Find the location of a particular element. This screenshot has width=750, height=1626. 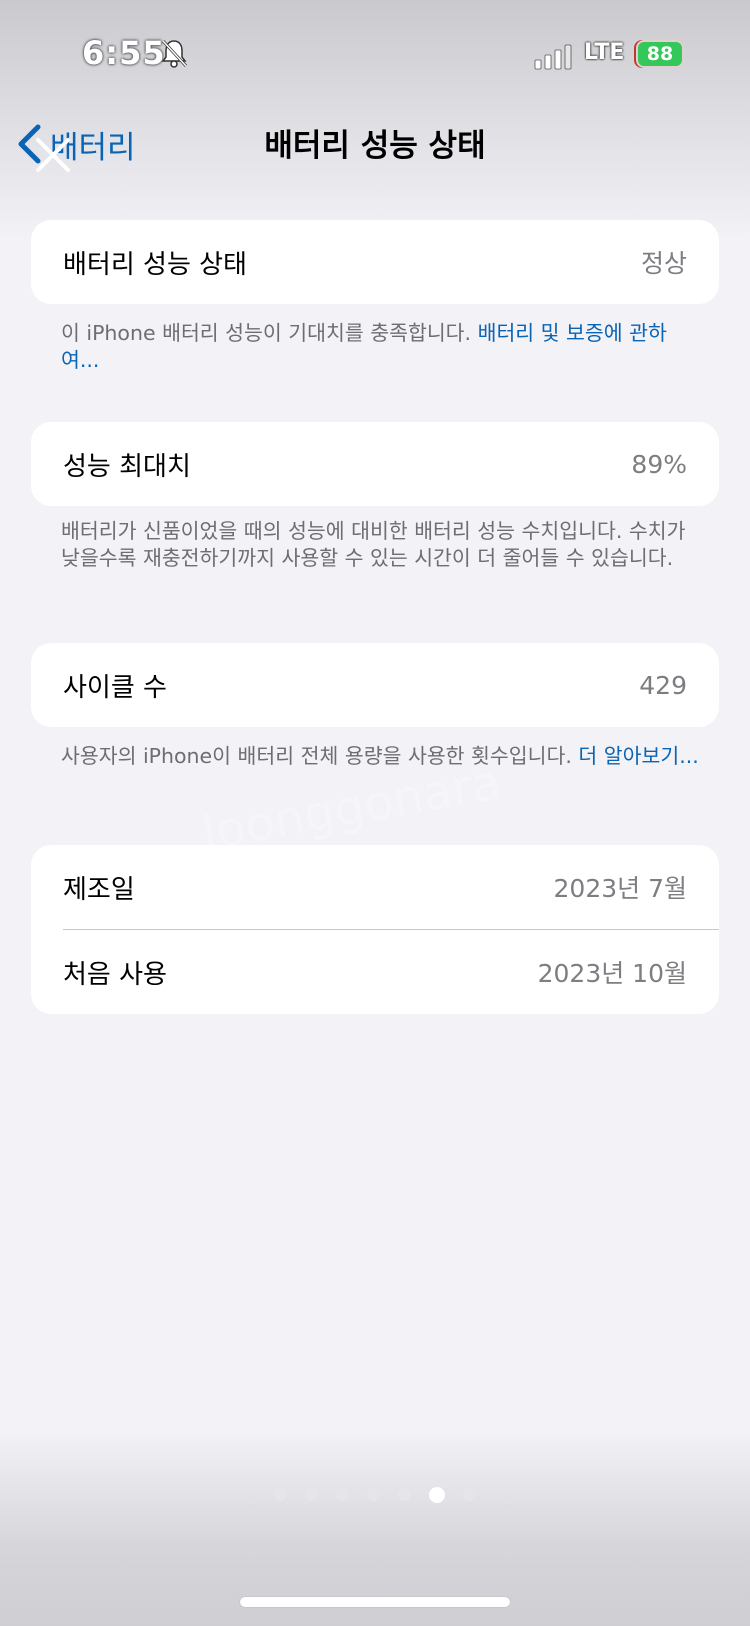

battery-level-label: 88 is located at coordinates (660, 54).